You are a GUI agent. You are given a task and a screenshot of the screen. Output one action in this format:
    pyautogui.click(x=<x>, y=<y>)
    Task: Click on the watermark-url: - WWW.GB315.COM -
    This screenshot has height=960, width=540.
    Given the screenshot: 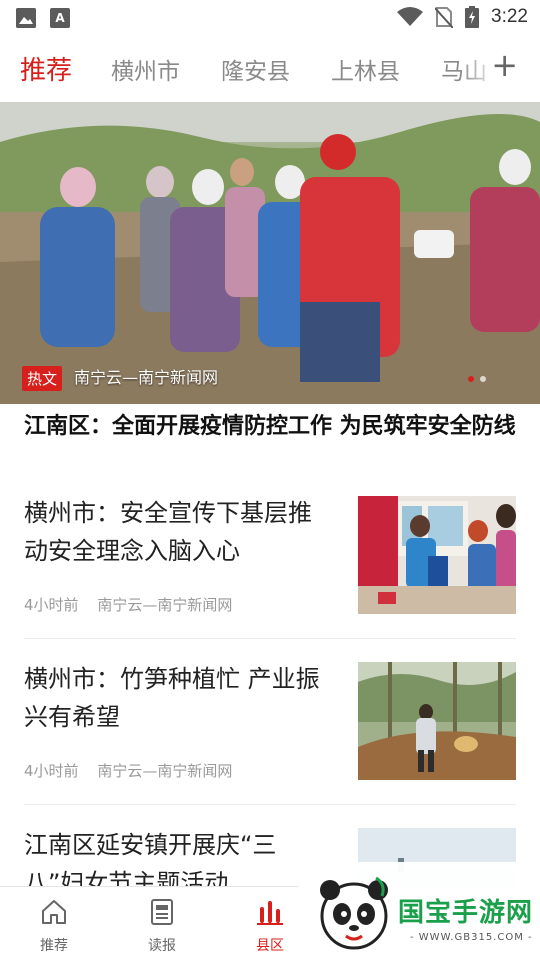 What is the action you would take?
    pyautogui.click(x=471, y=937)
    